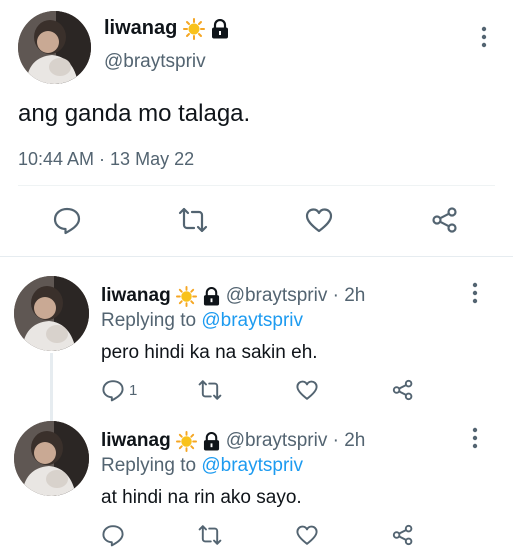 The width and height of the screenshot is (513, 552). What do you see at coordinates (256, 256) in the screenshot?
I see `section-divider` at bounding box center [256, 256].